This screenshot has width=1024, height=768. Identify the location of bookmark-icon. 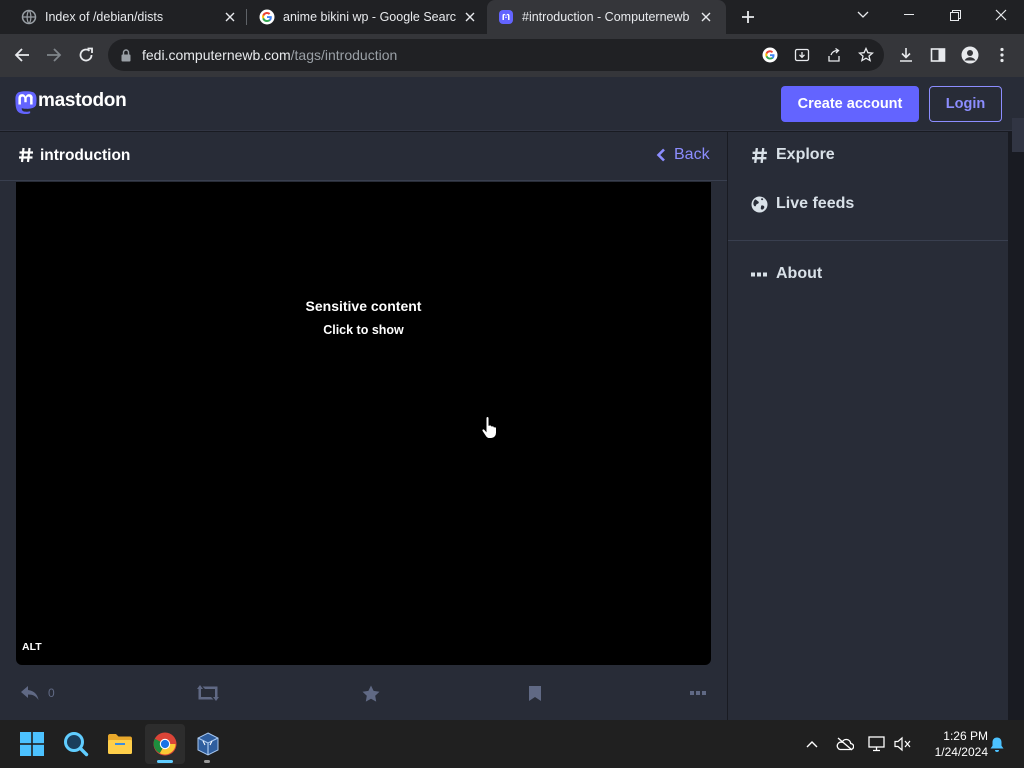
(535, 693).